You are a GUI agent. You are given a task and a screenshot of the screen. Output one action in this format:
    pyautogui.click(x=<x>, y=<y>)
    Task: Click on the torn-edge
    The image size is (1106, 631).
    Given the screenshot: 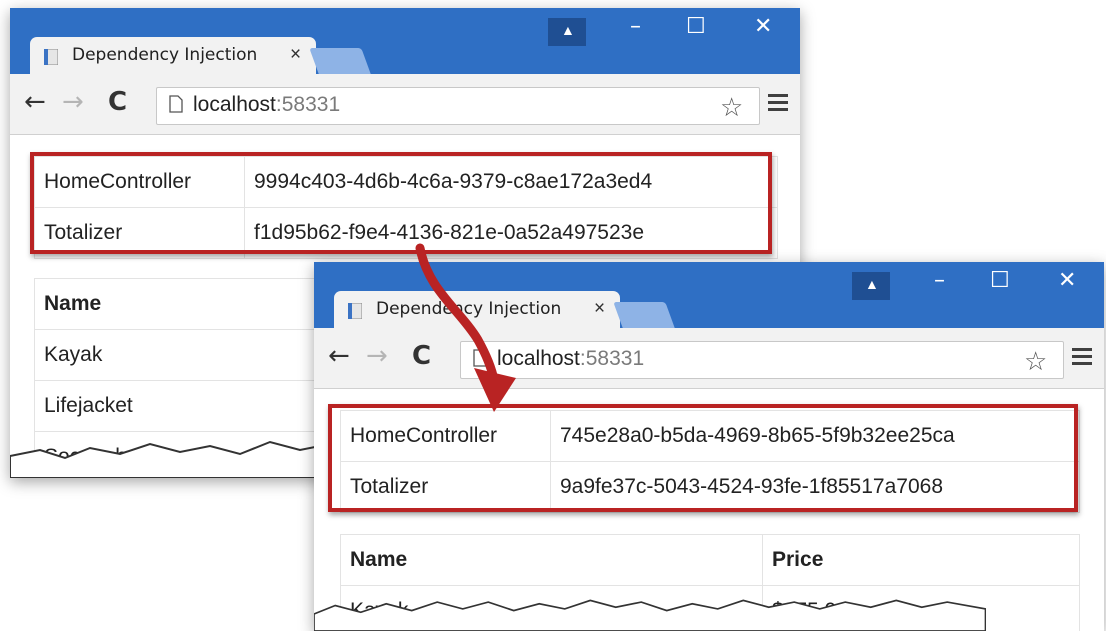 What is the action you would take?
    pyautogui.click(x=650, y=615)
    